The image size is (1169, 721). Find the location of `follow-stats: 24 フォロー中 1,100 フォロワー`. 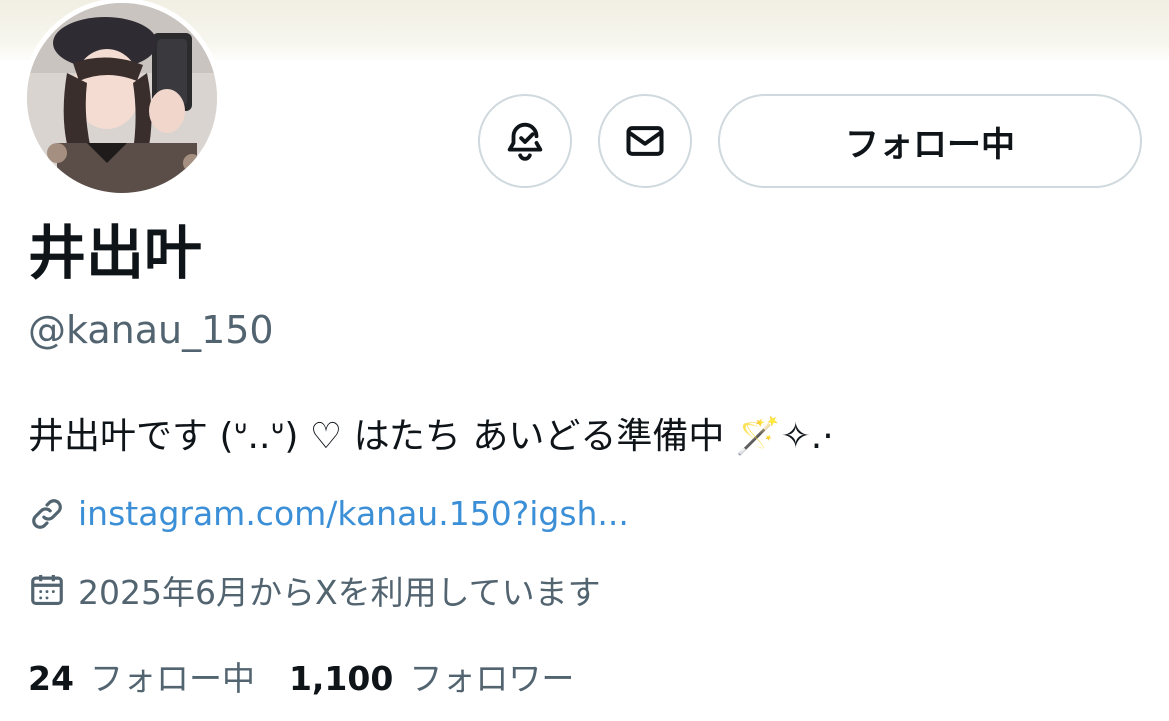

follow-stats: 24 フォロー中 1,100 フォロワー is located at coordinates (301, 676).